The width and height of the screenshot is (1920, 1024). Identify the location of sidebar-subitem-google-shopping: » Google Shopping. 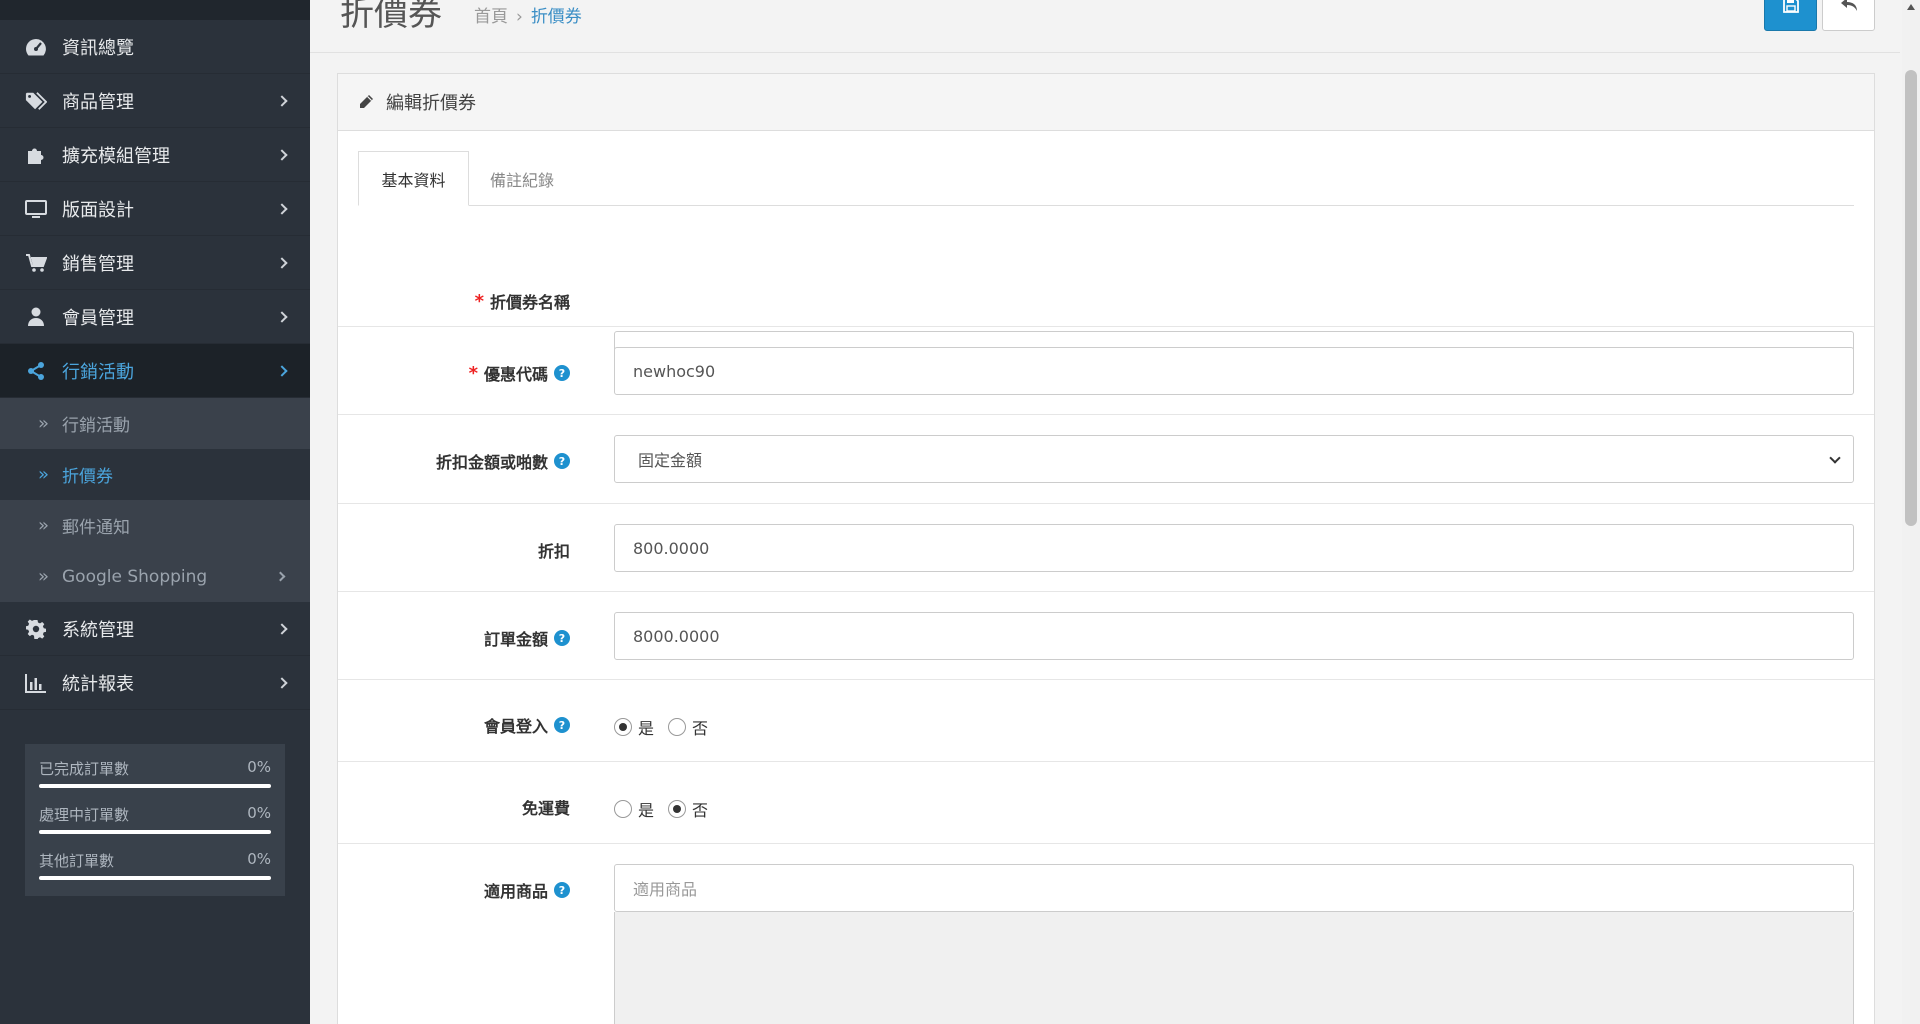
(155, 576).